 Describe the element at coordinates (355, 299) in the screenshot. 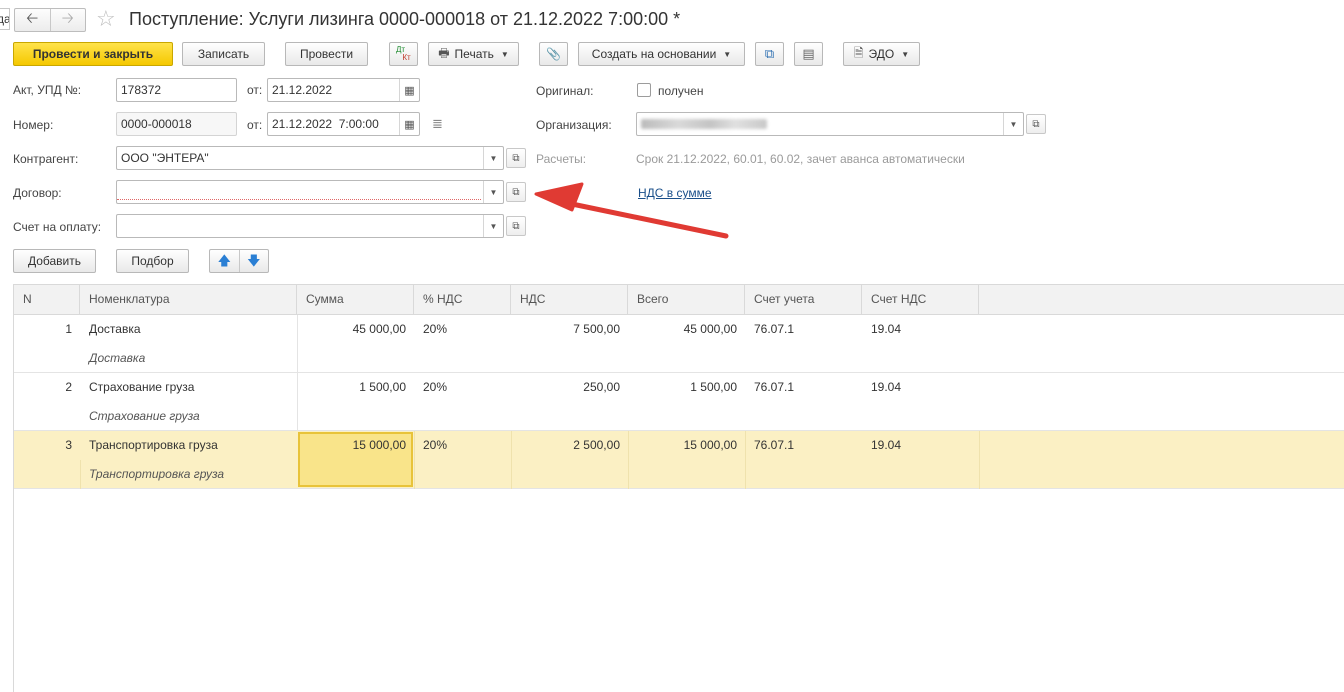

I see `column-header-sum: Сумма` at that location.